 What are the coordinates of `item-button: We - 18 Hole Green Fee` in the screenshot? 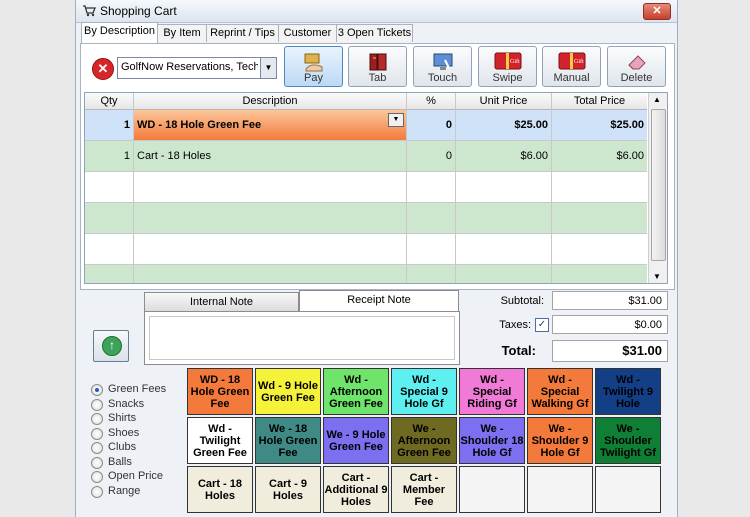 It's located at (288, 440).